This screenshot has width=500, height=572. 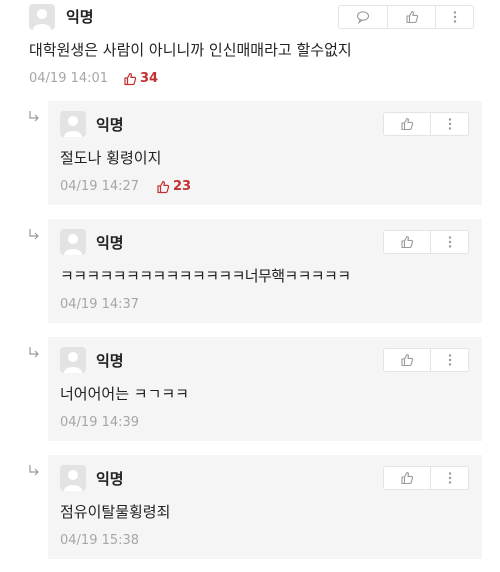 What do you see at coordinates (205, 276) in the screenshot?
I see `reply-text: ㅋㅋㅋㅋㅋㅋㅋㅋㅋㅋㅋㅋㅋㅋ너무핵ㅋㅋㅋㅋㅋ` at bounding box center [205, 276].